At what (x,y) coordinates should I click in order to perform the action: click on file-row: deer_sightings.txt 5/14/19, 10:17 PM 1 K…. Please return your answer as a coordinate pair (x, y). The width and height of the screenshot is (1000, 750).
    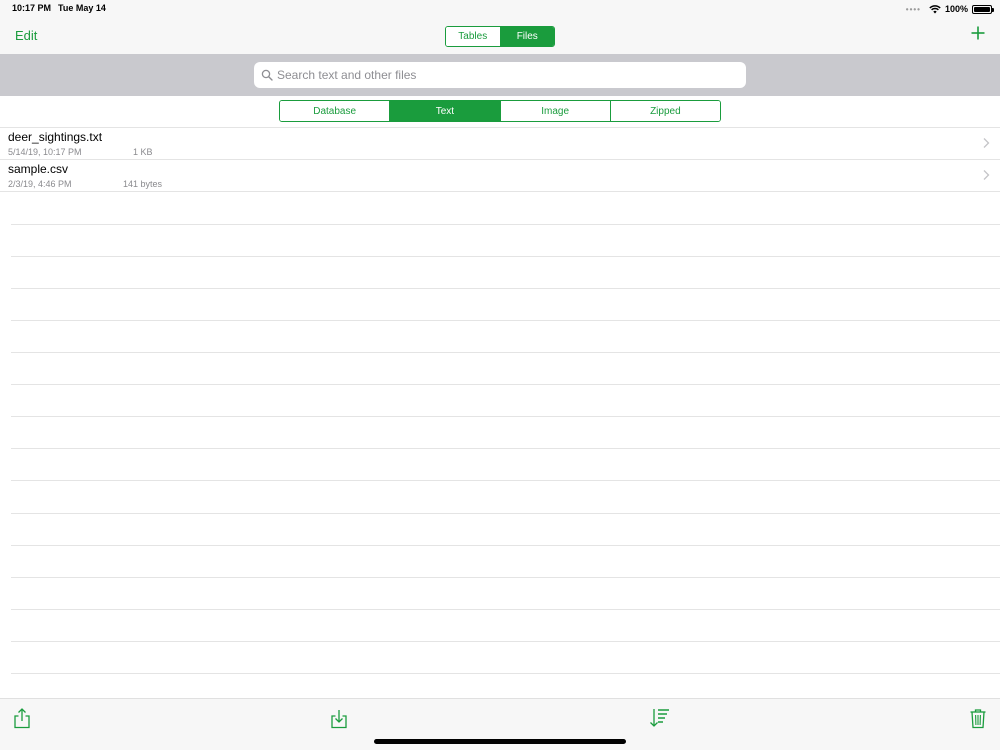
    Looking at the image, I should click on (500, 144).